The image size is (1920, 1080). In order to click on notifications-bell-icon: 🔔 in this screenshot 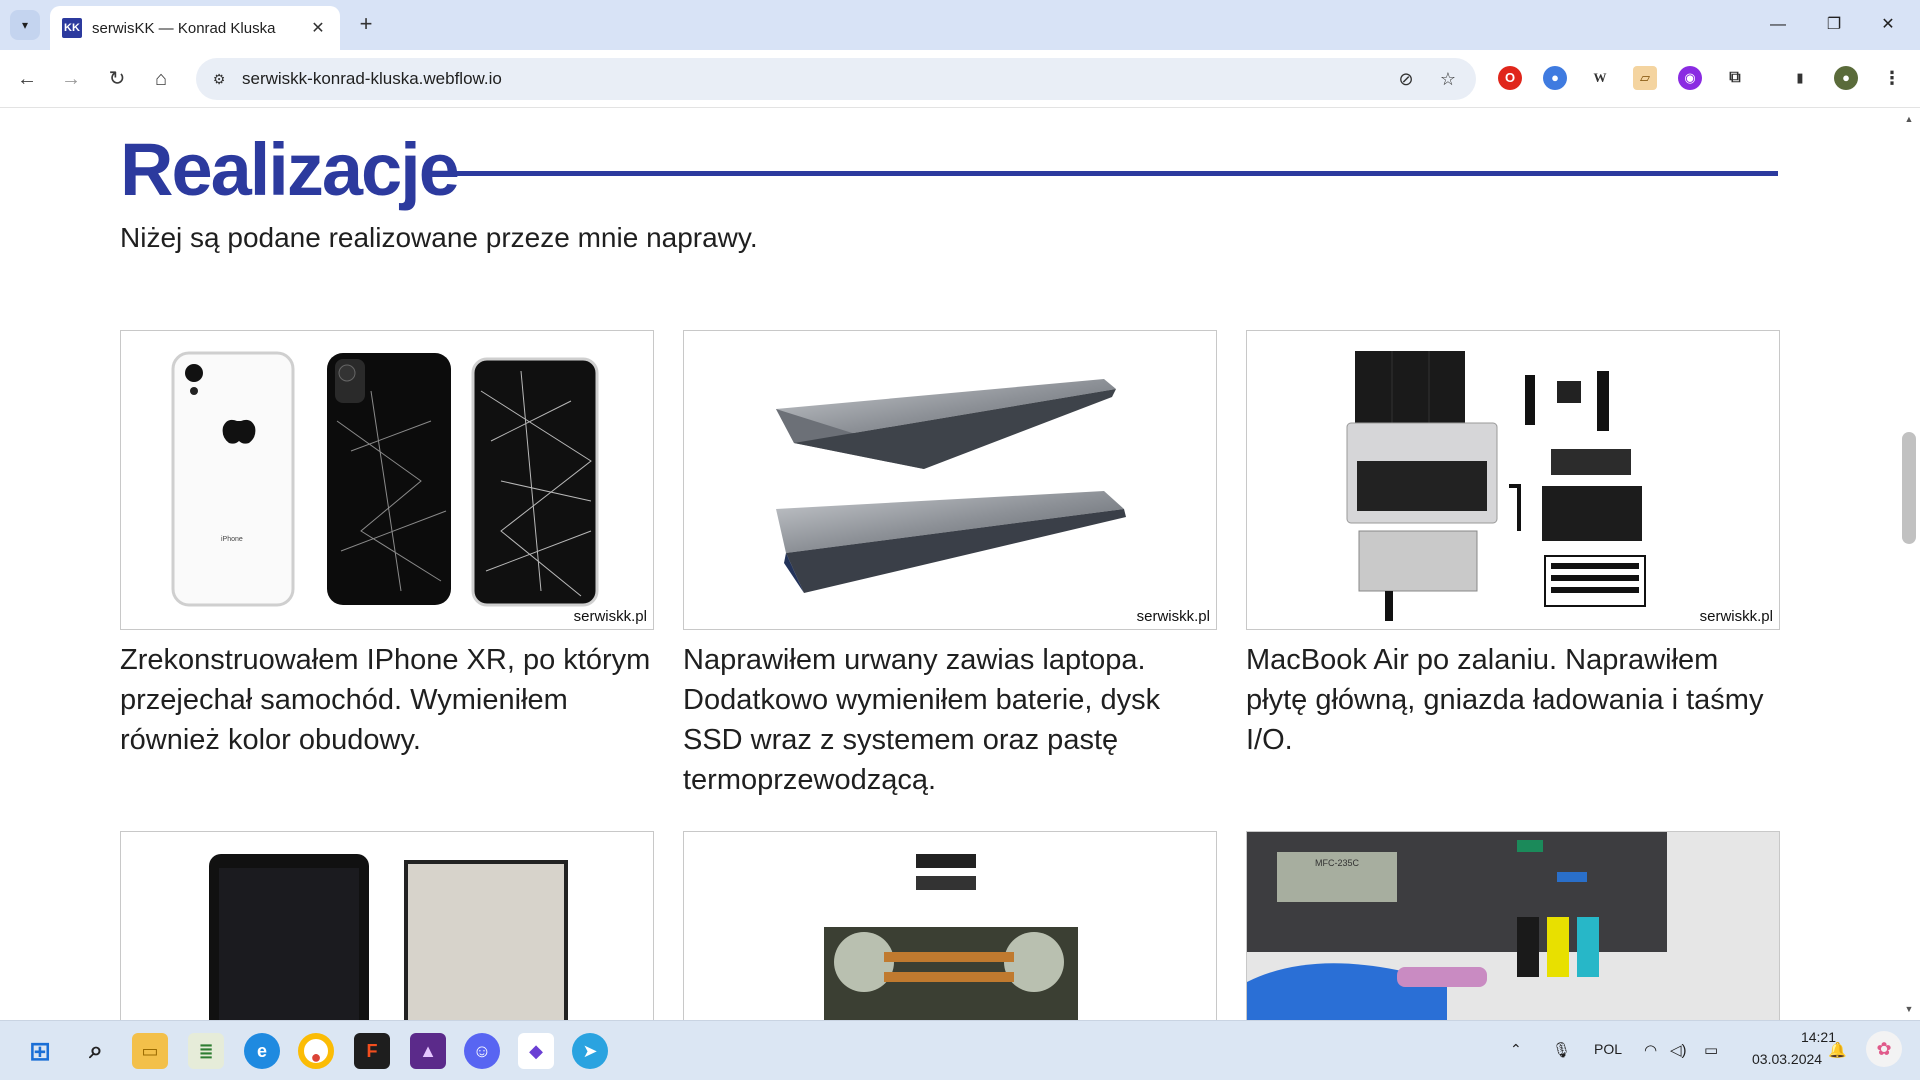, I will do `click(1837, 1050)`.